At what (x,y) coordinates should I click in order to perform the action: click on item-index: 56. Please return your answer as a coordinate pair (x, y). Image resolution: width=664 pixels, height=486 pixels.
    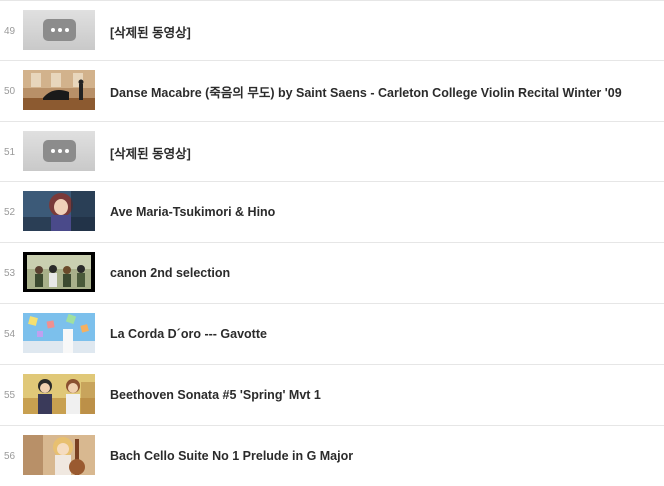
    Looking at the image, I should click on (10, 456).